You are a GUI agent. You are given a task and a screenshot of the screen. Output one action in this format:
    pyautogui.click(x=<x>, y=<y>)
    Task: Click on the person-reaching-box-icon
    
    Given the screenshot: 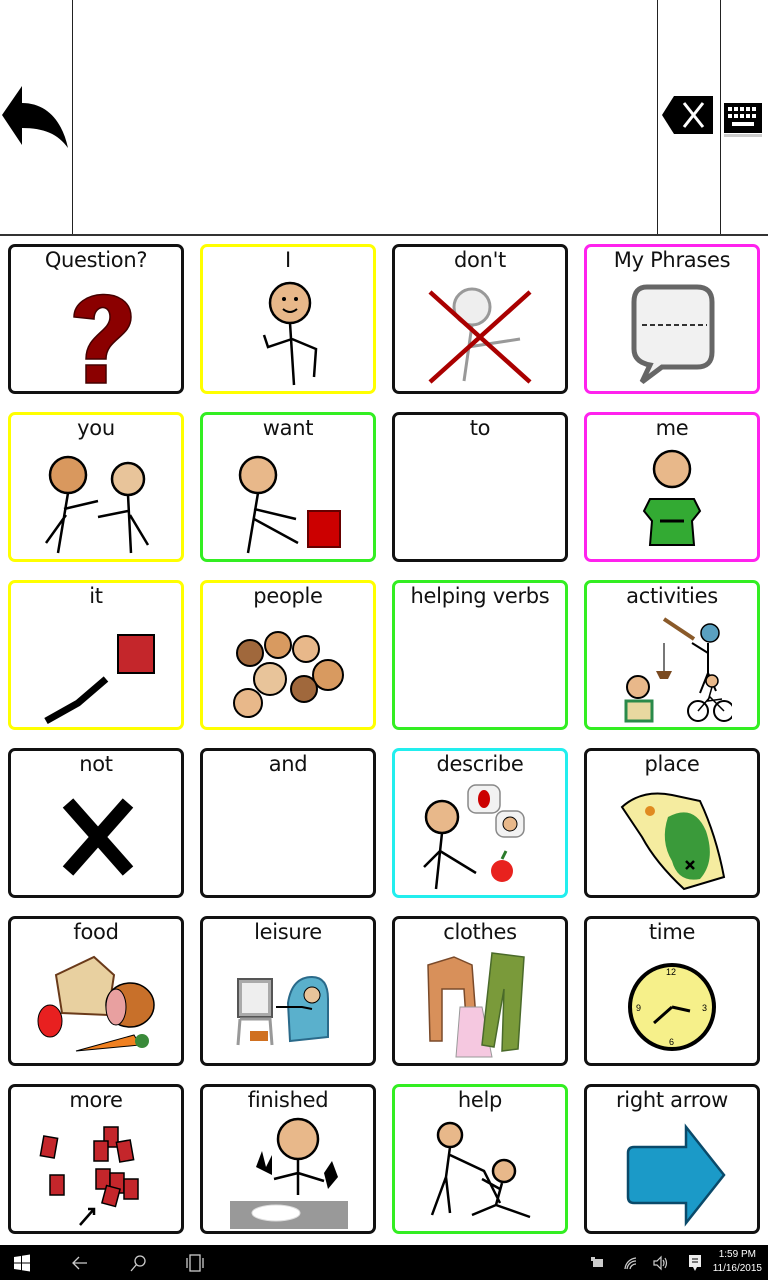 What is the action you would take?
    pyautogui.click(x=289, y=504)
    